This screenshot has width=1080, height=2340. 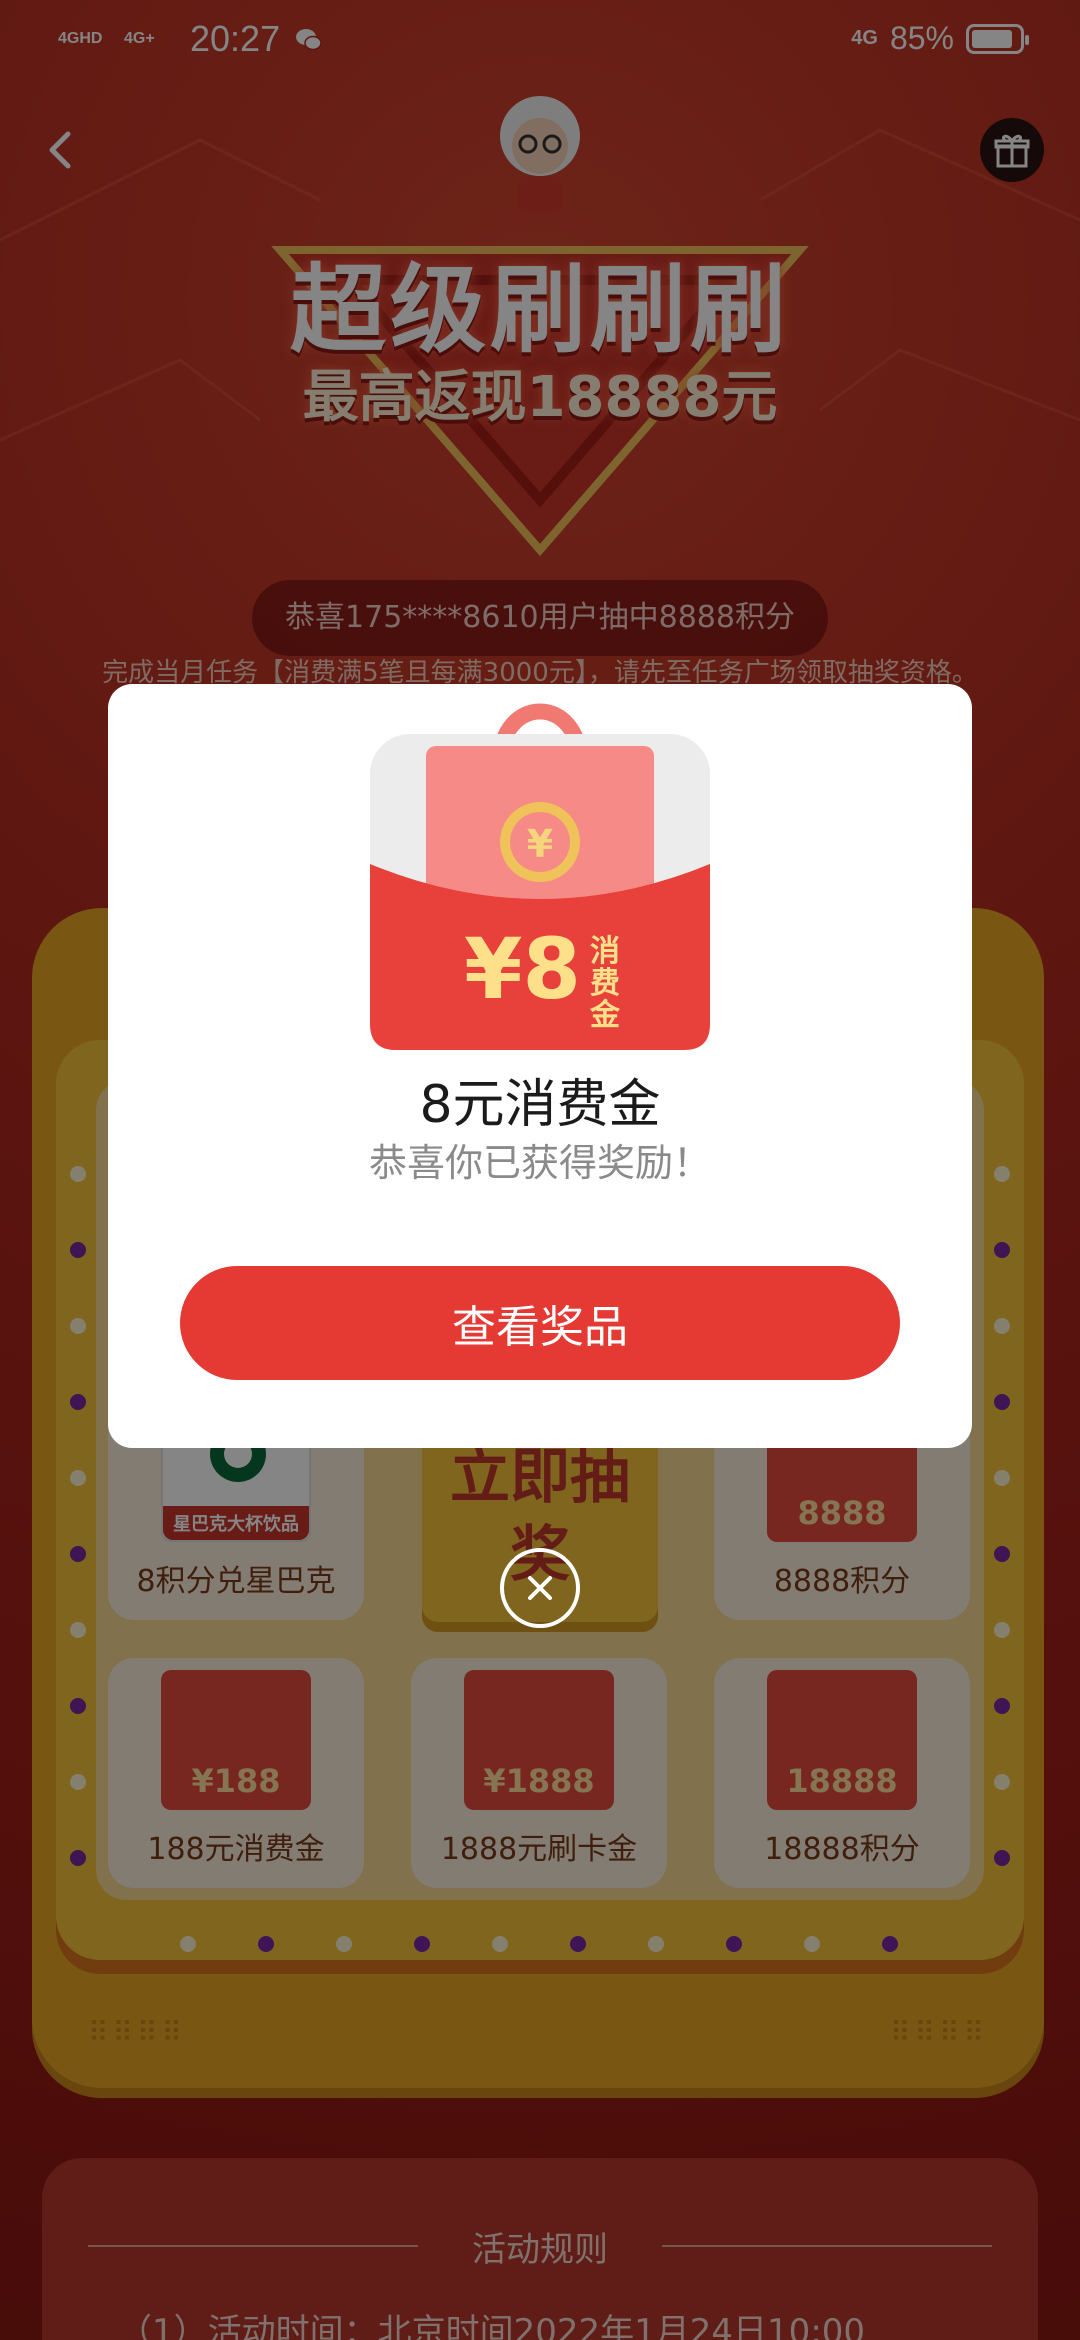 I want to click on close-dialog-button, so click(x=540, y=1588).